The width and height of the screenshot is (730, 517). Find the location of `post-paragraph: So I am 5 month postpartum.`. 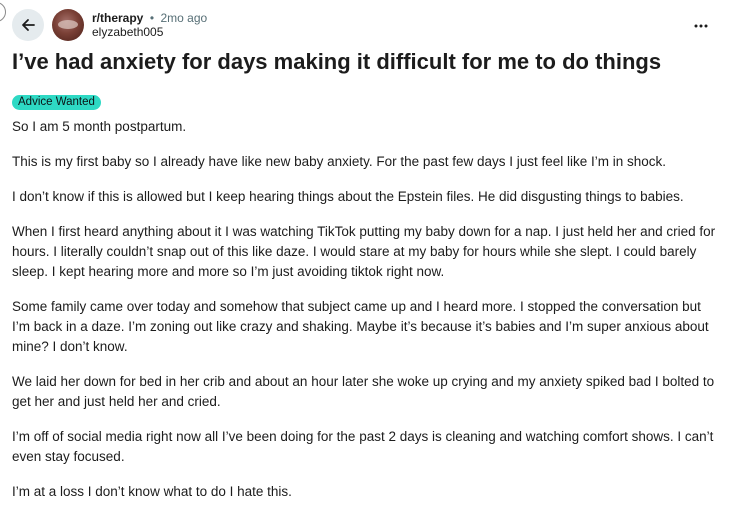

post-paragraph: So I am 5 month postpartum. is located at coordinates (99, 126).